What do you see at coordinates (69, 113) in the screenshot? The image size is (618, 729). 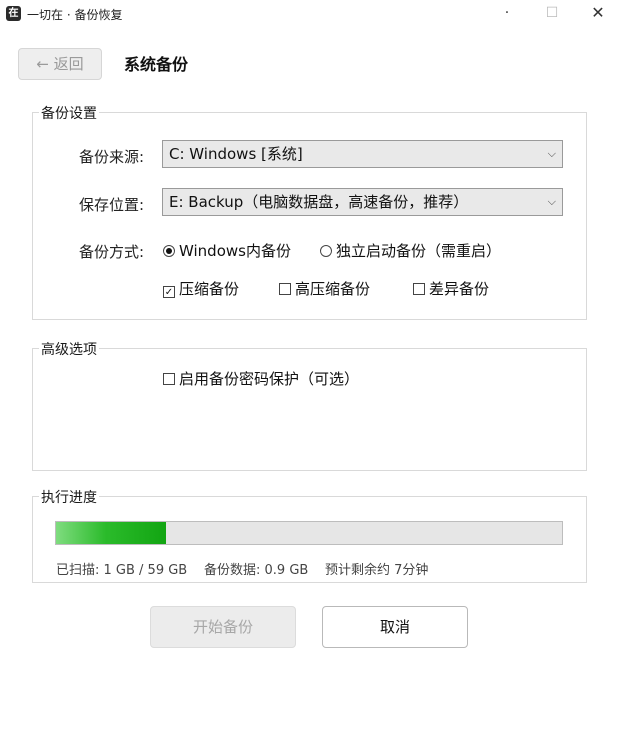 I see `group-title-settings: 备份设置` at bounding box center [69, 113].